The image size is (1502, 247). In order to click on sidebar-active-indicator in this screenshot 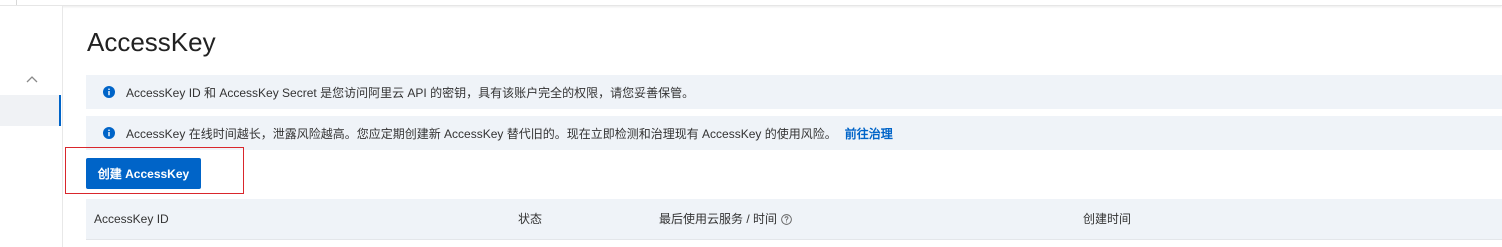, I will do `click(60, 110)`.